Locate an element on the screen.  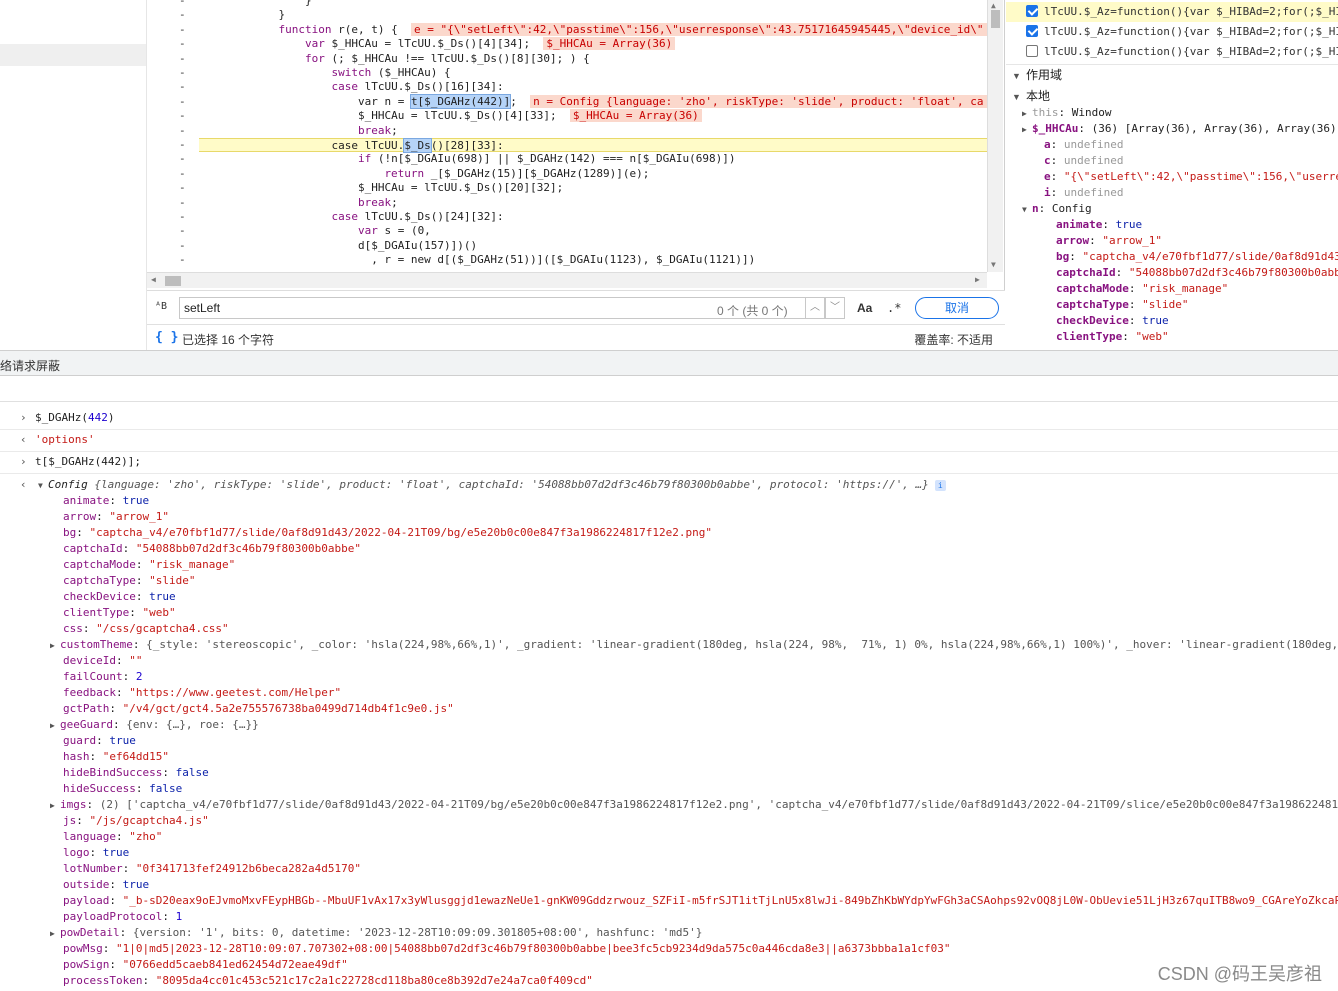
selected-file-row is located at coordinates (73, 55).